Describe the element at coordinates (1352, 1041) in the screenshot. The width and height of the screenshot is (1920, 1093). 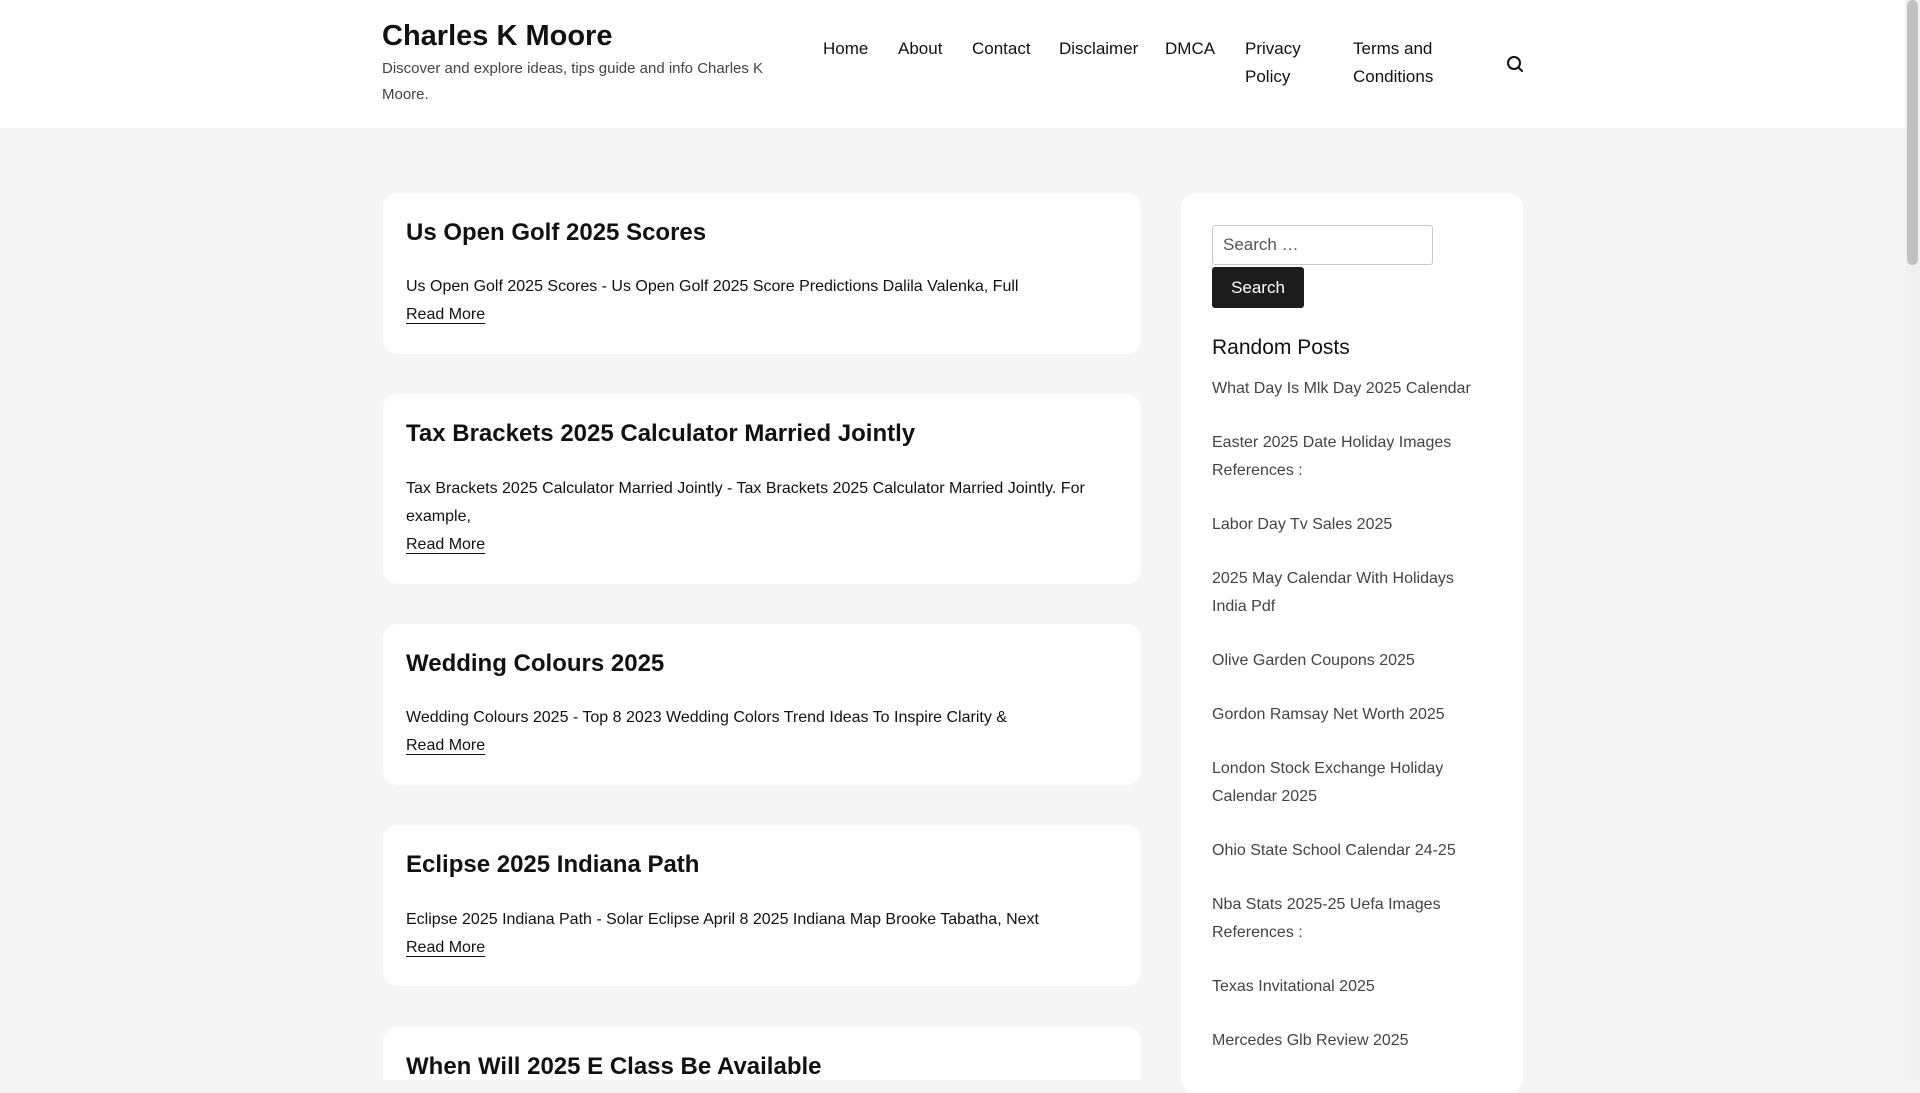
I see `random-post-link: Mercedes Glb Review 2025` at that location.